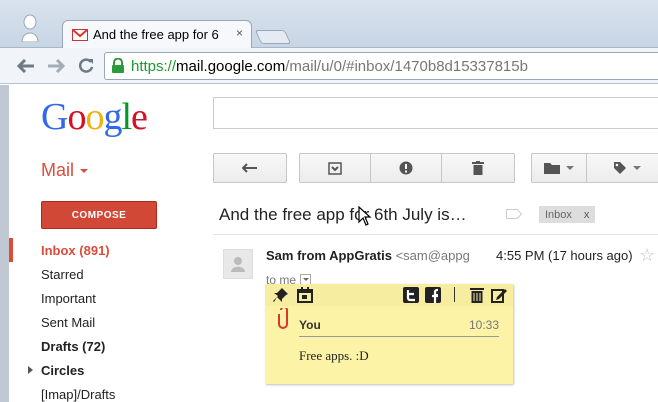  I want to click on move-to-button, so click(559, 168).